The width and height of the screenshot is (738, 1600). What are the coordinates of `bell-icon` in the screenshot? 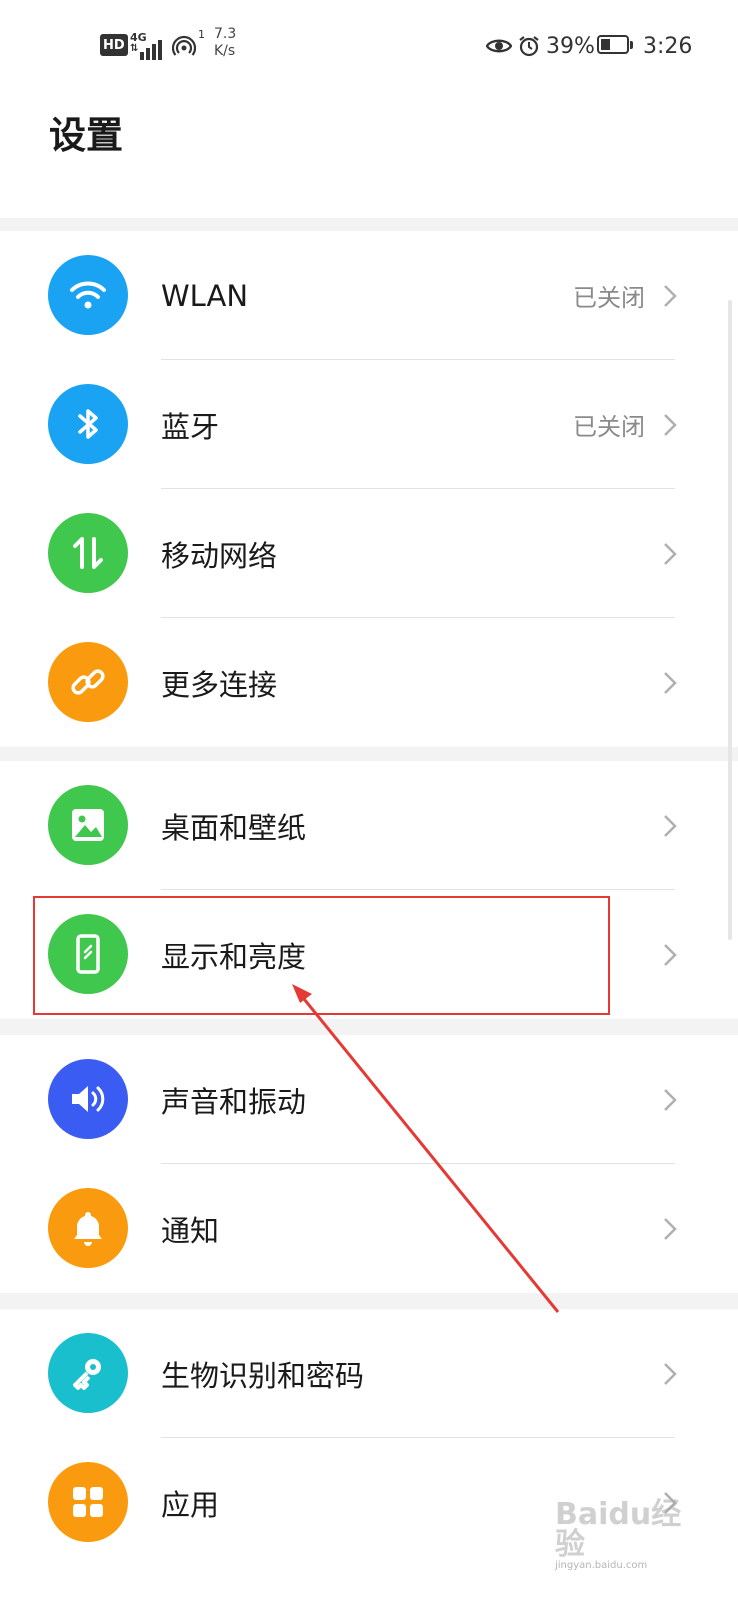 It's located at (88, 1228).